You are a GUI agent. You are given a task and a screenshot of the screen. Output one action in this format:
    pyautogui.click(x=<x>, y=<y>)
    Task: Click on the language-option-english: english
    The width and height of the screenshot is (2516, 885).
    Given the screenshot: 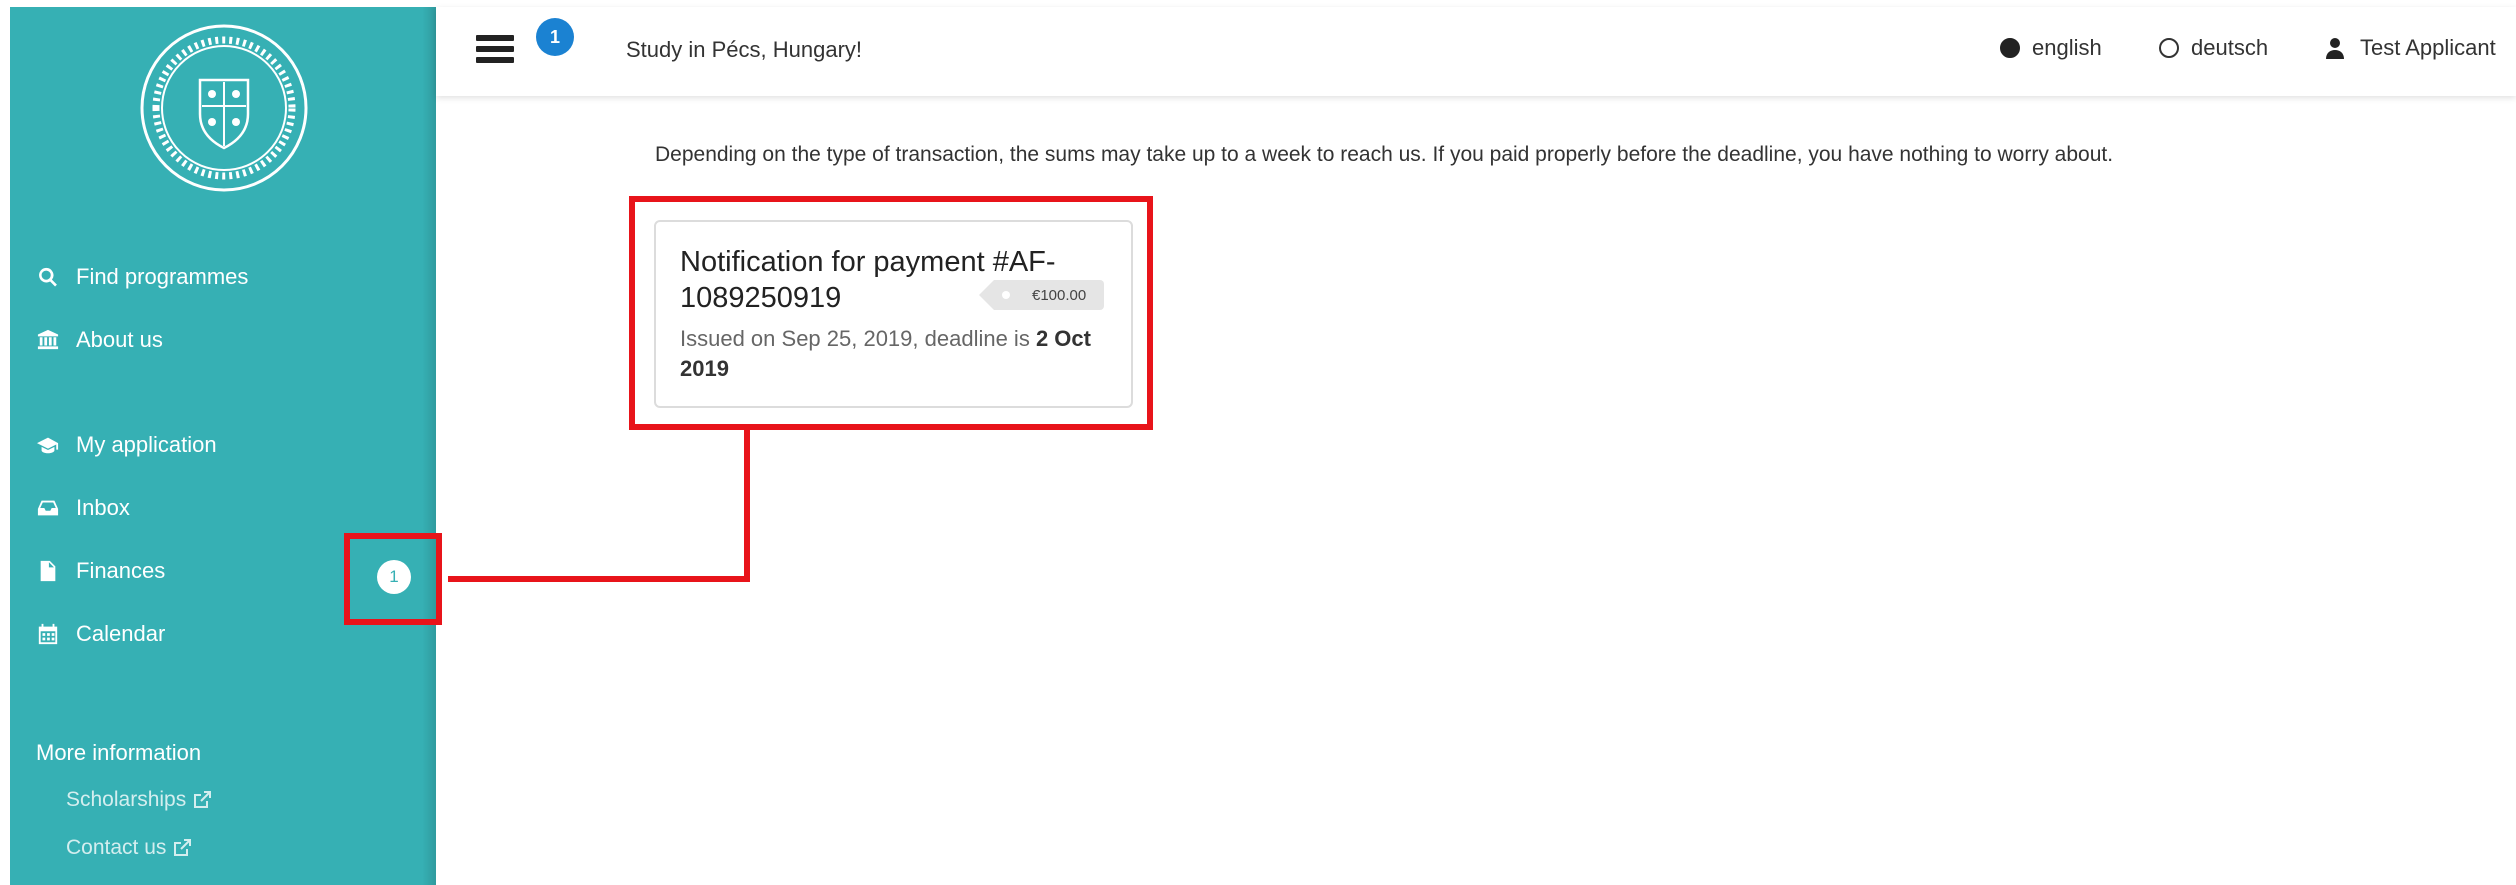 What is the action you would take?
    pyautogui.click(x=2051, y=48)
    